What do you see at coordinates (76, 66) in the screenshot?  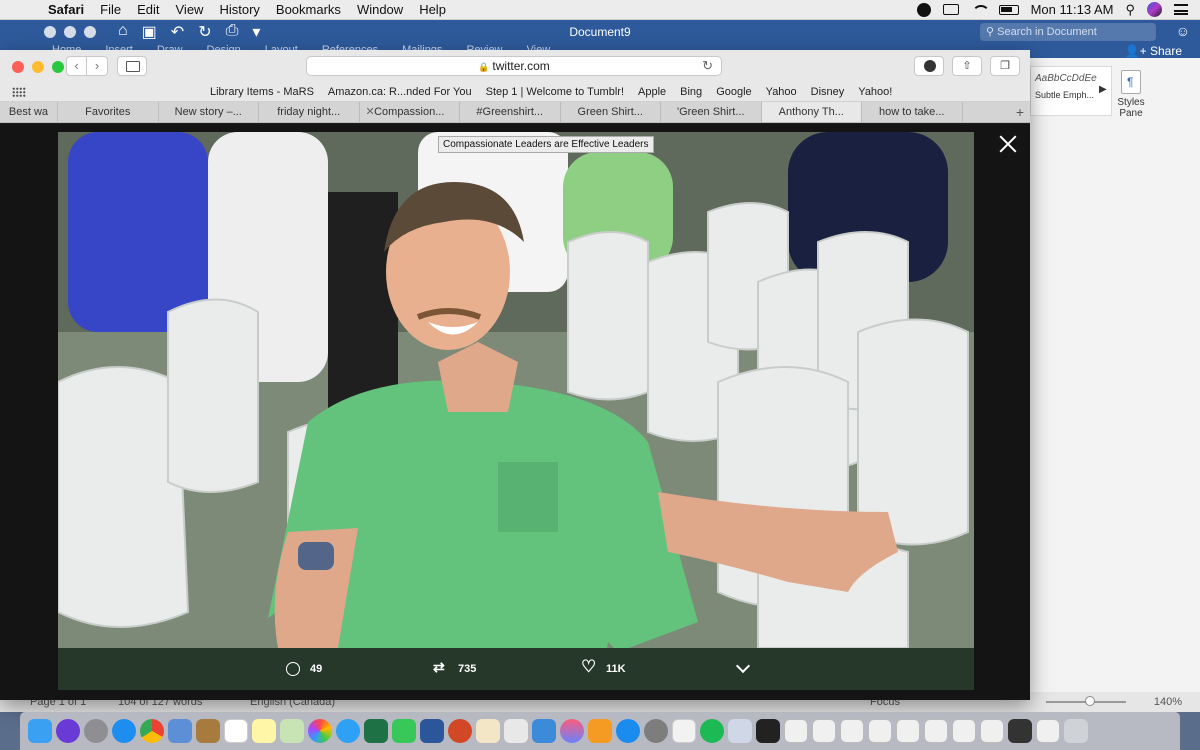 I see `back-button: ‹` at bounding box center [76, 66].